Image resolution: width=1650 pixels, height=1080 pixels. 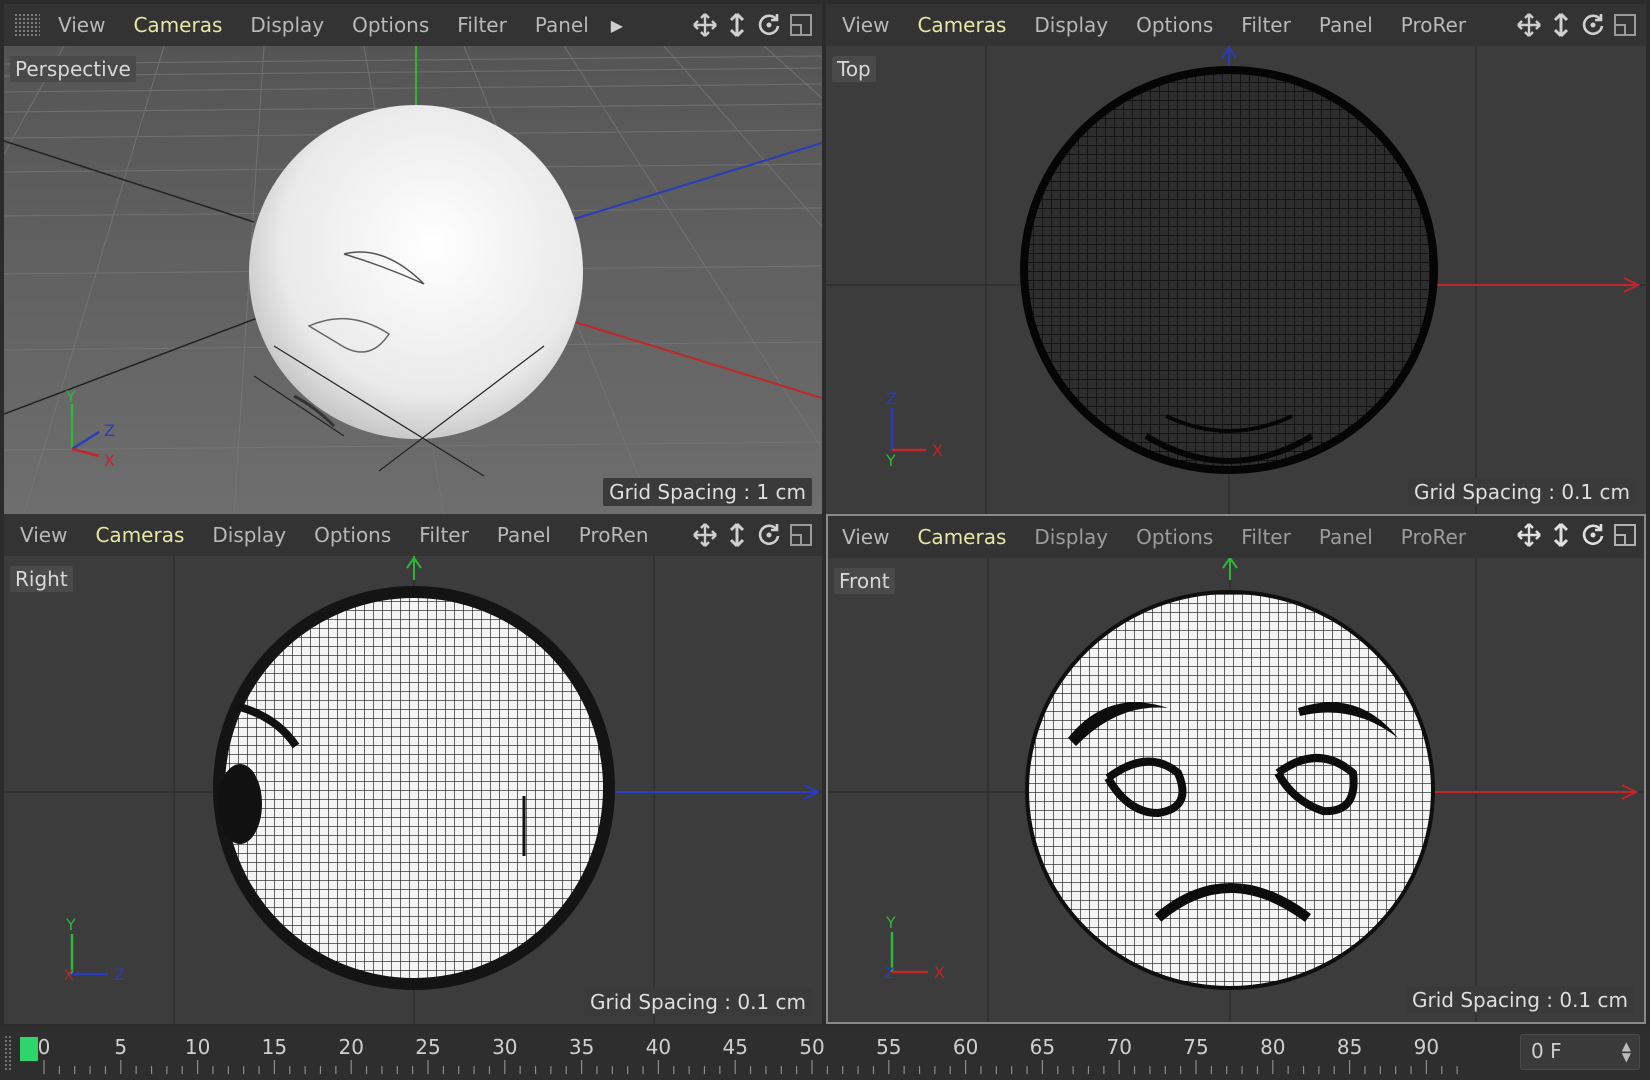 What do you see at coordinates (1042, 1047) in the screenshot?
I see `timeline-tick-label: 65` at bounding box center [1042, 1047].